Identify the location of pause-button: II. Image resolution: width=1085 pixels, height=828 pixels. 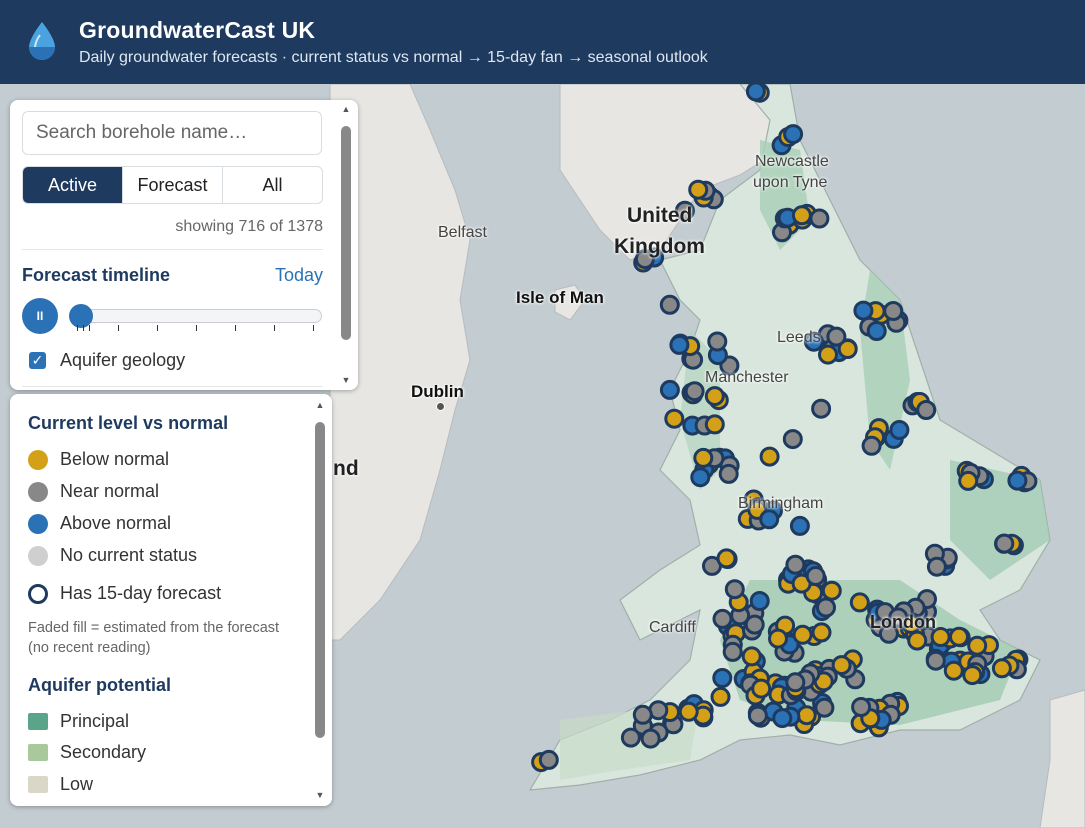
(40, 316).